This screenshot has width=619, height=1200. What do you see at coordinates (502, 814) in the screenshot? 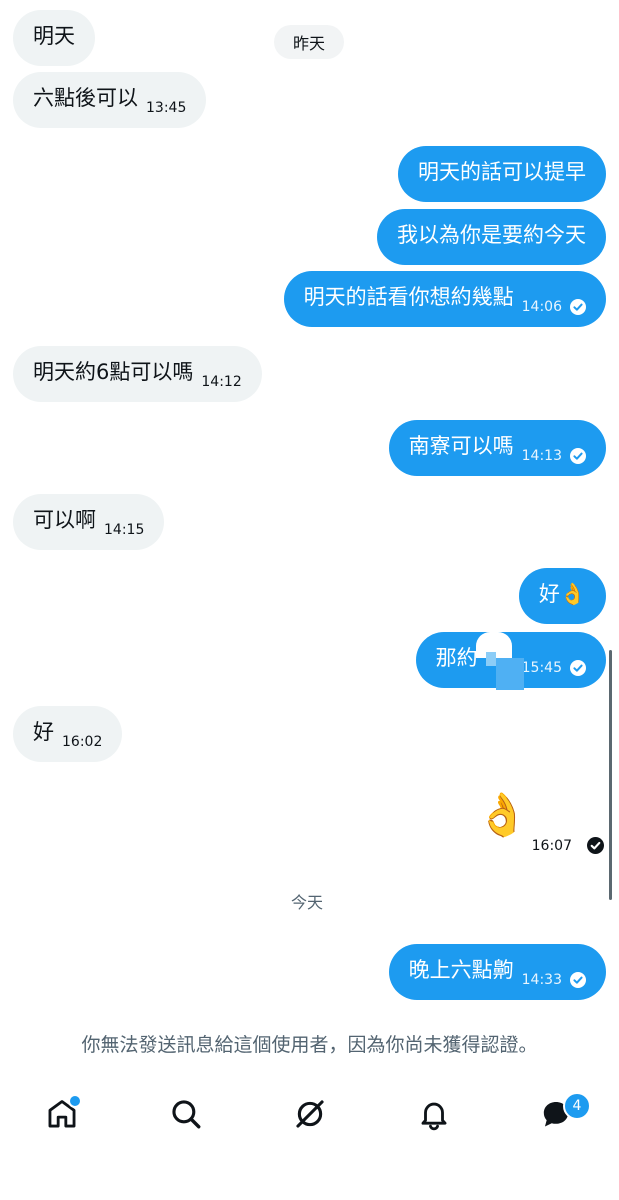
I see `message-text: 👌` at bounding box center [502, 814].